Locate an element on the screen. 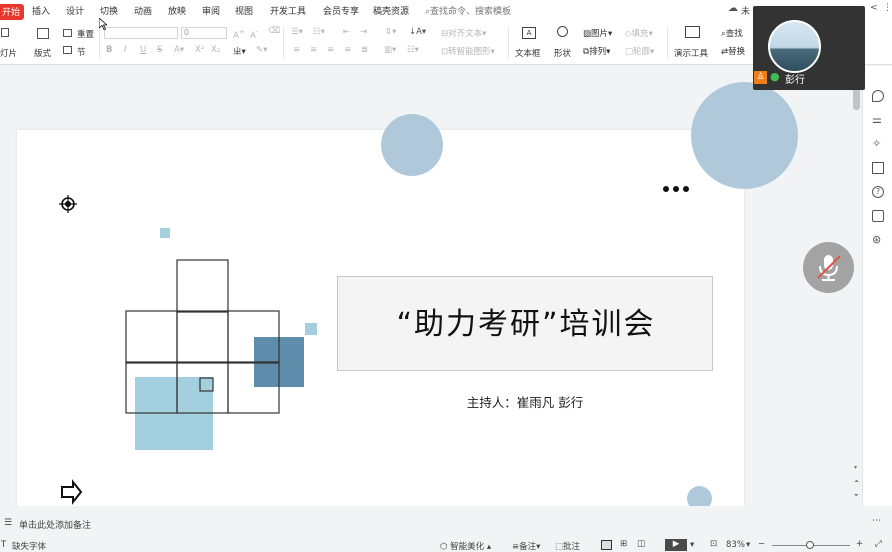  section-button: 节 is located at coordinates (81, 52).